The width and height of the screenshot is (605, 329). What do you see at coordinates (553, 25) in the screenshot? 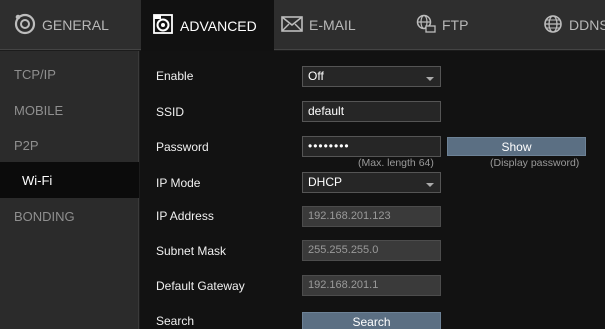
I see `ddns-globe-icon` at bounding box center [553, 25].